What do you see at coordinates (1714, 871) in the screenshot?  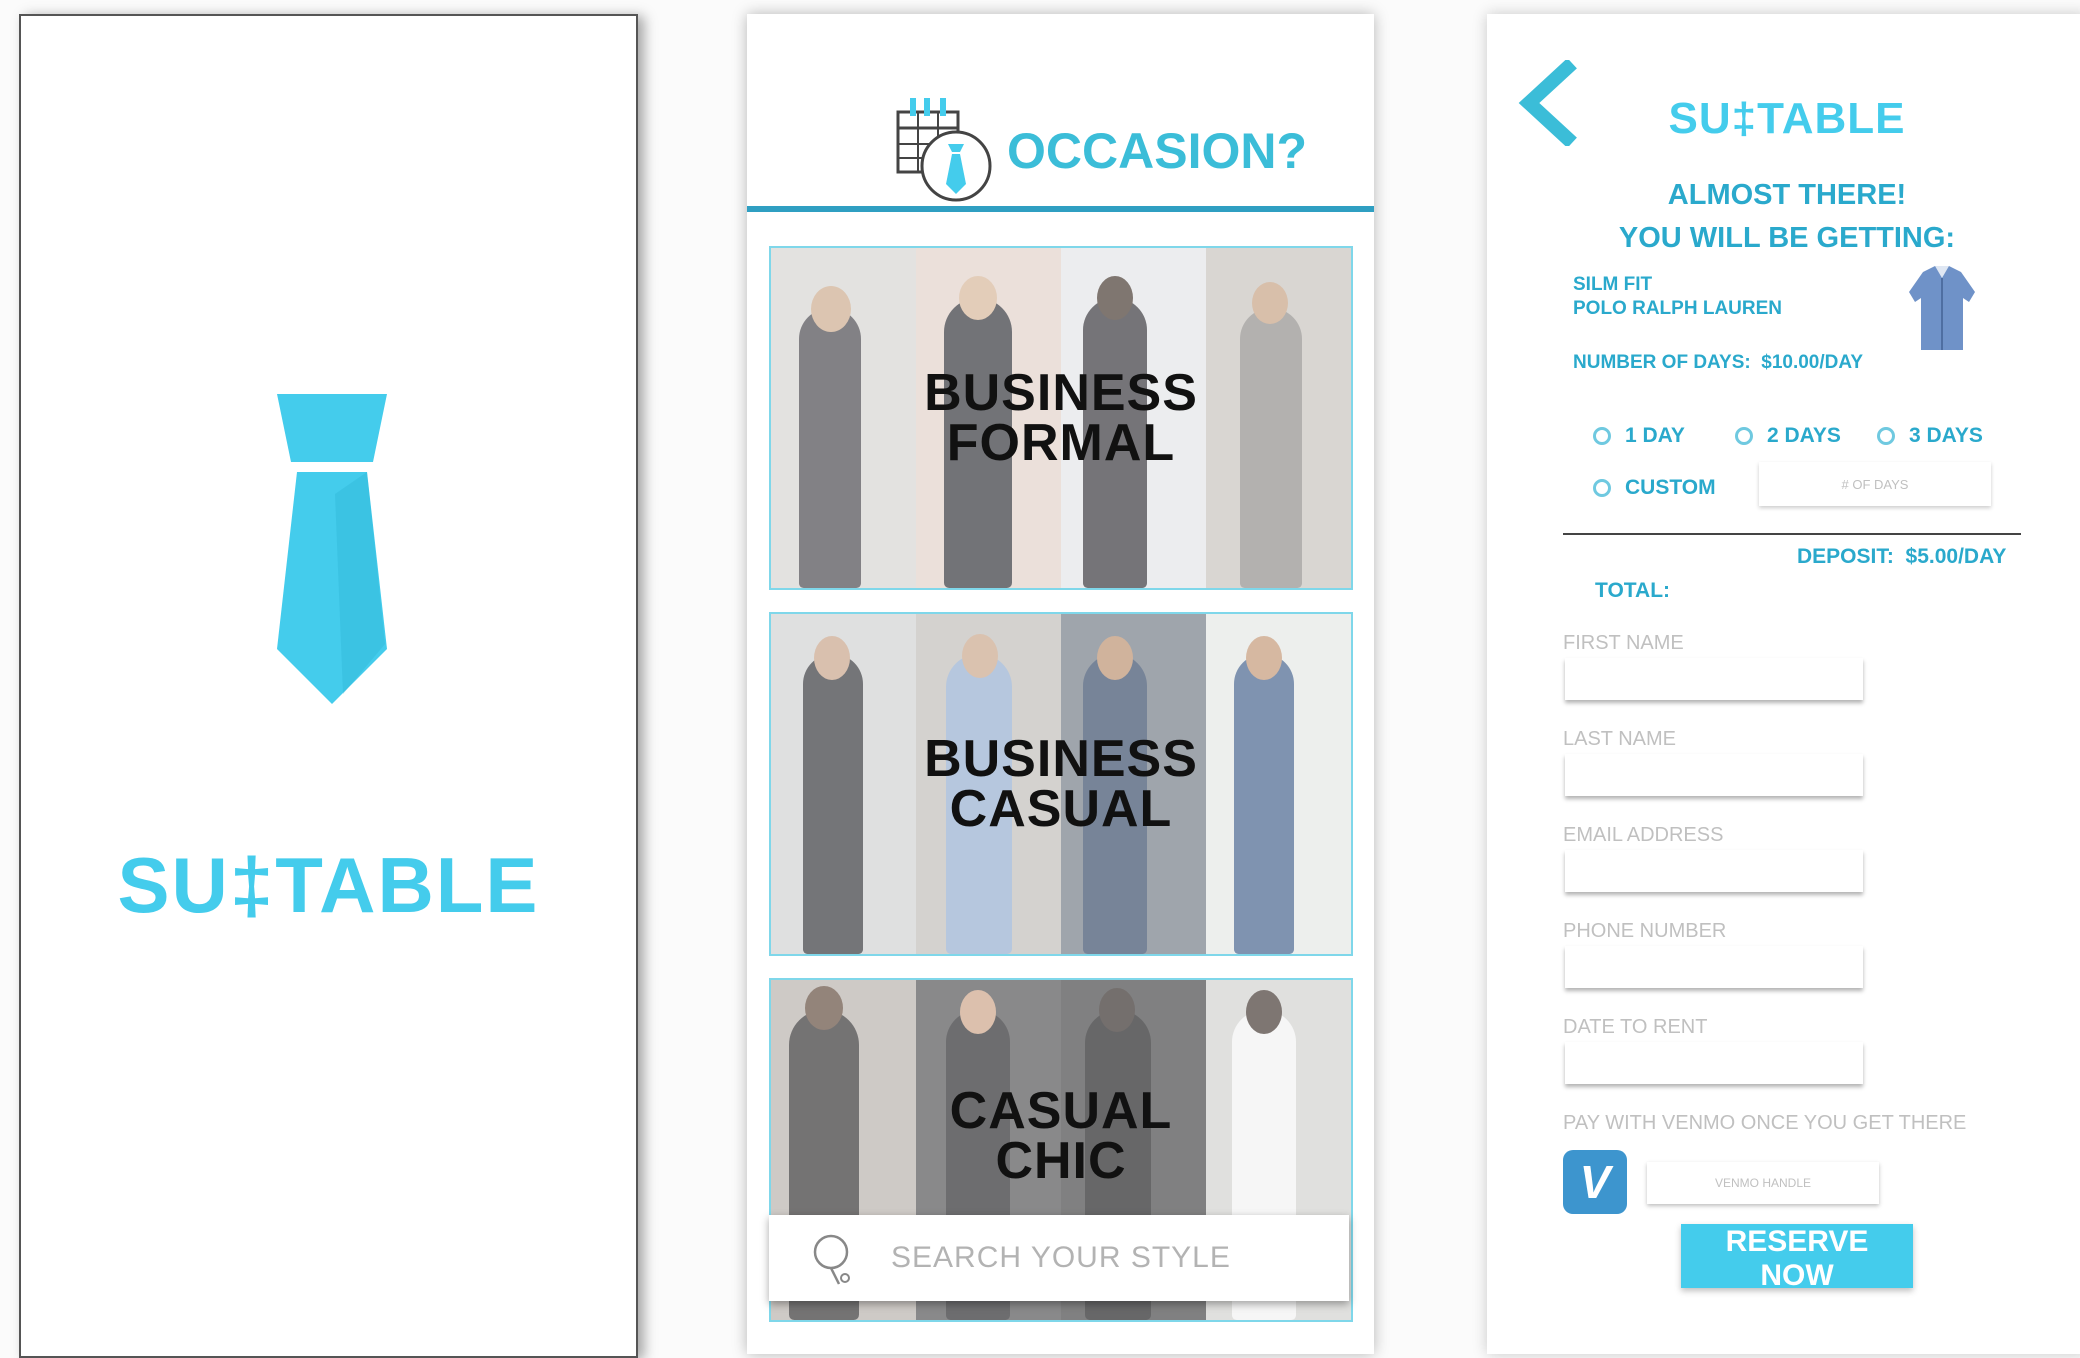 I see `email-field` at bounding box center [1714, 871].